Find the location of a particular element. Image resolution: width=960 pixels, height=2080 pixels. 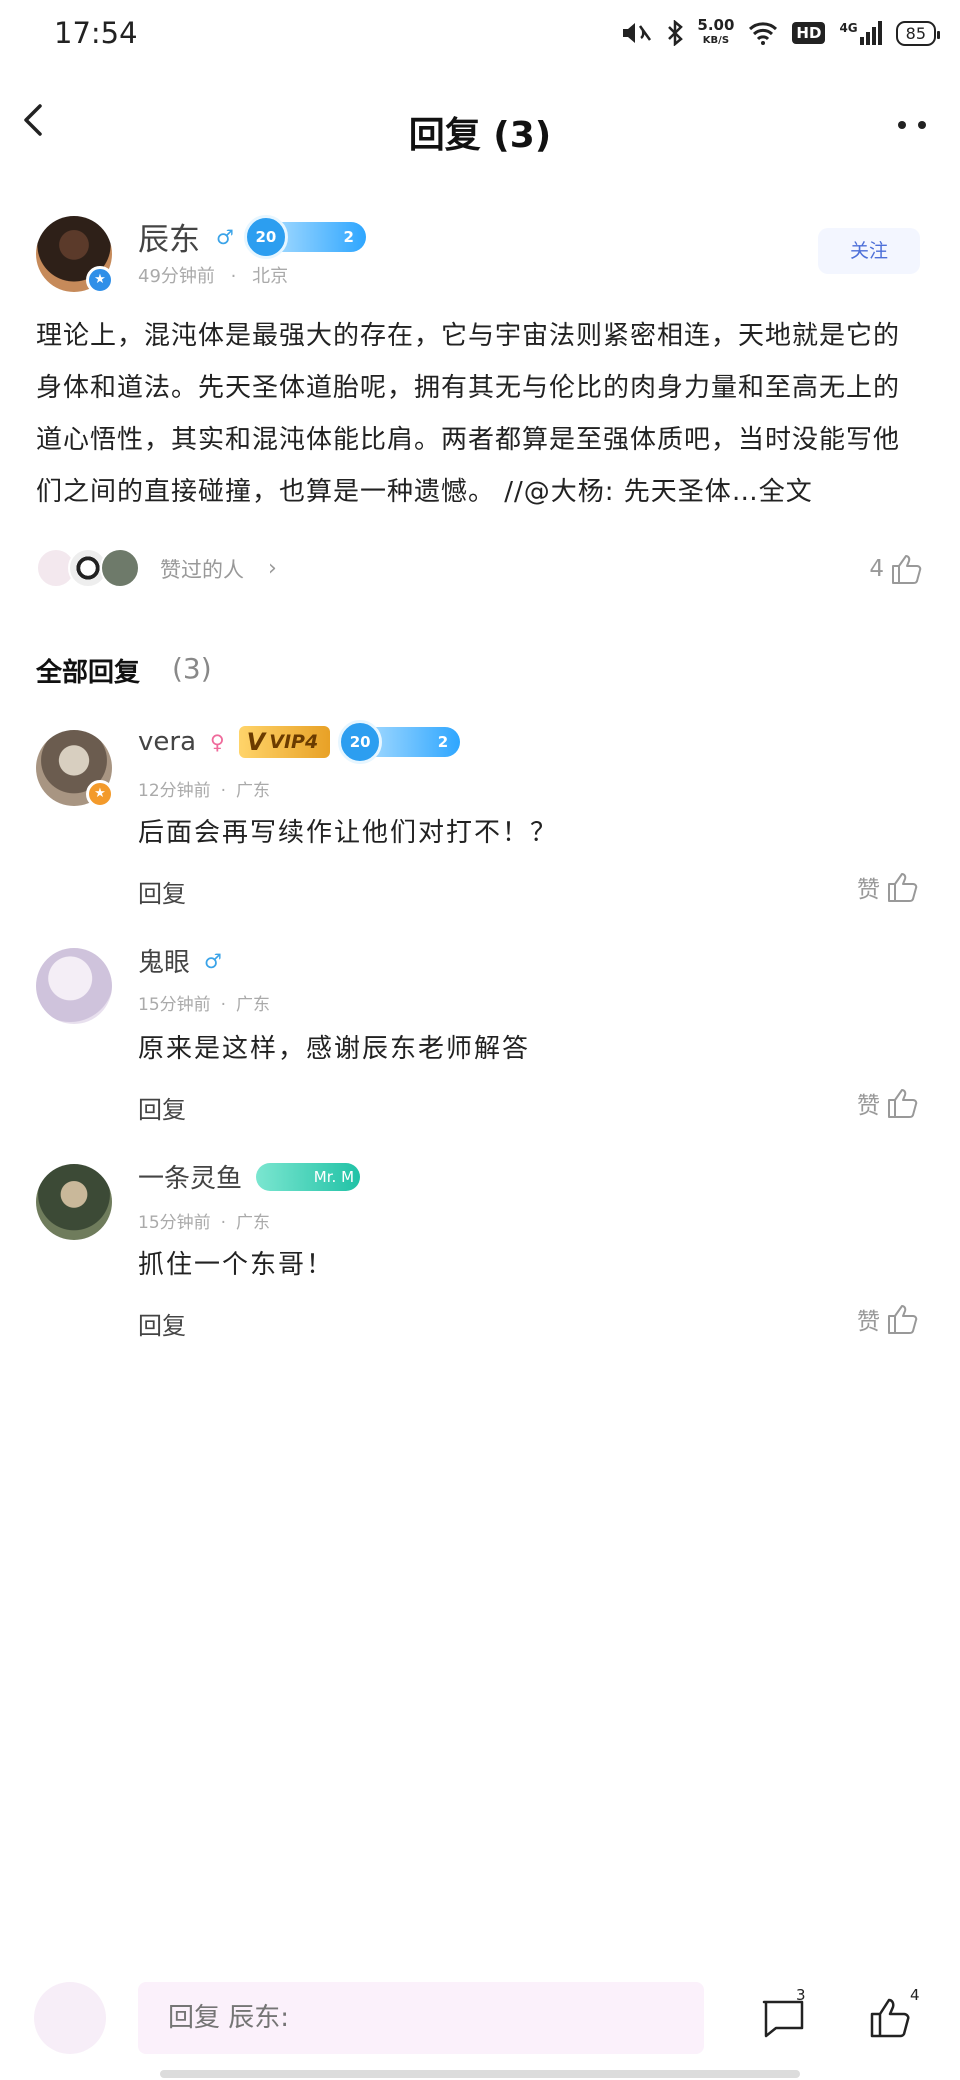

membership-badge: Mr. M is located at coordinates (308, 1176).